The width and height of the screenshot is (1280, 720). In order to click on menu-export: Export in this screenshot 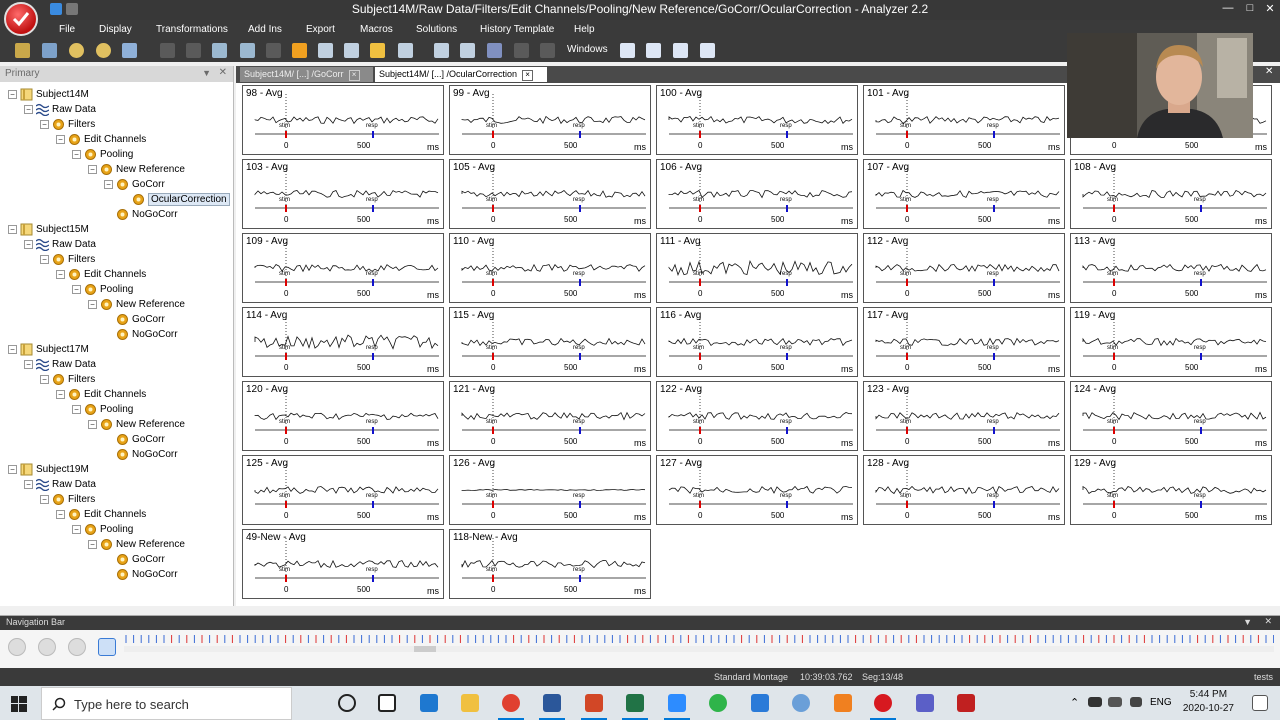, I will do `click(320, 29)`.